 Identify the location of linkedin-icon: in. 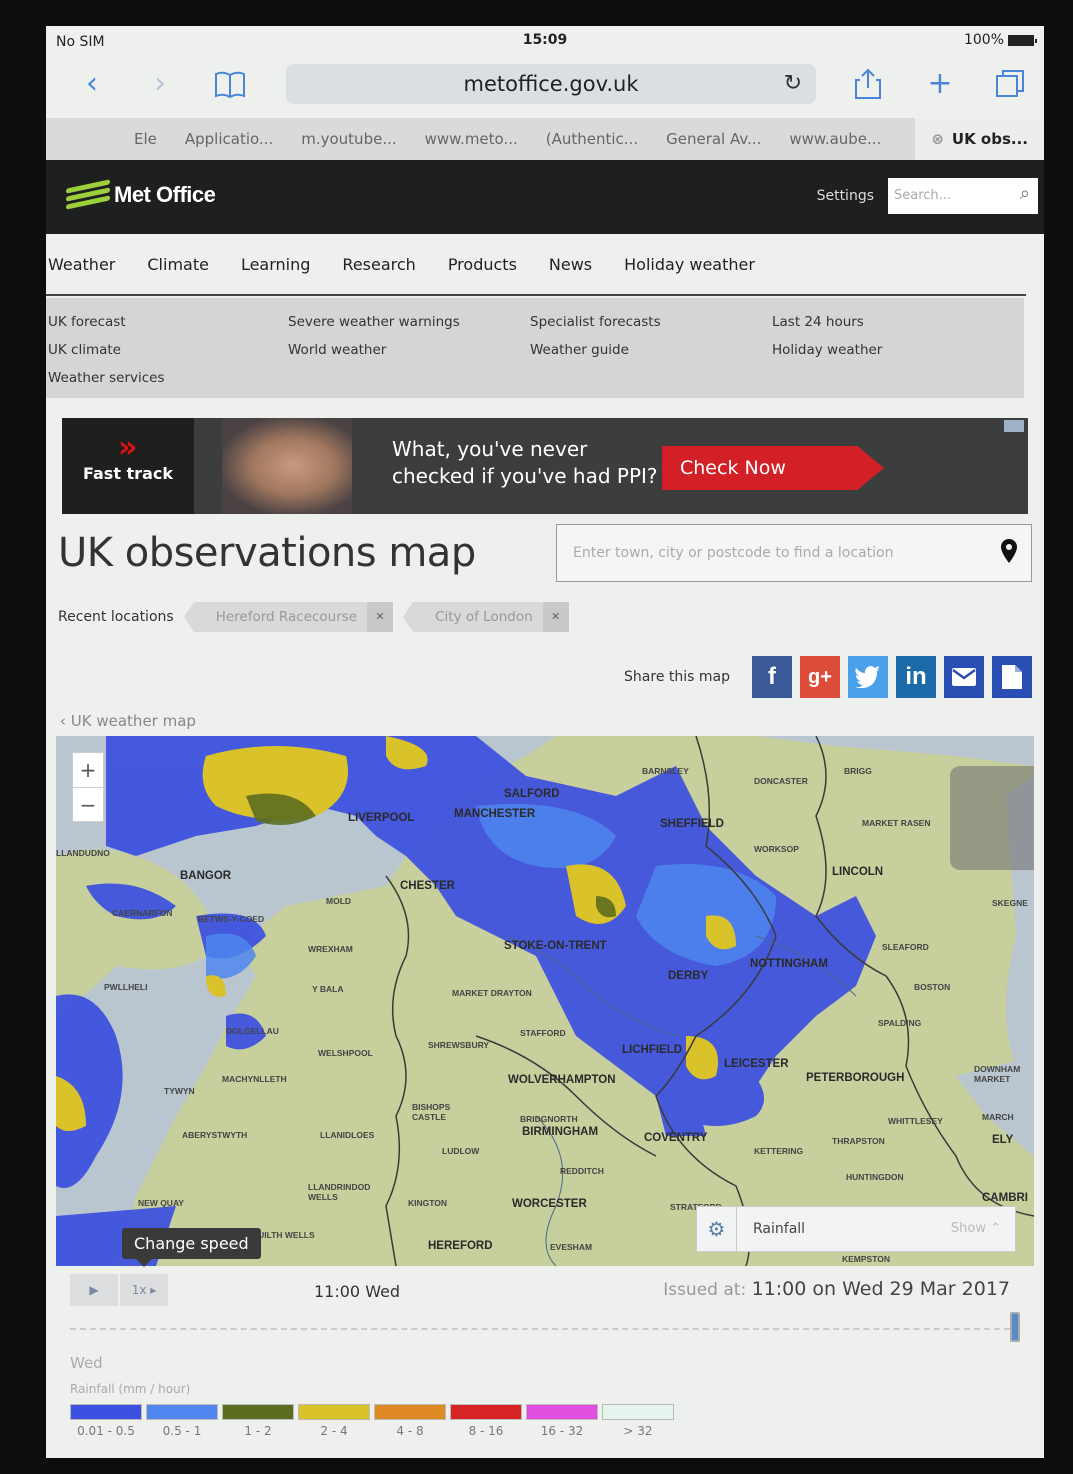
(916, 677).